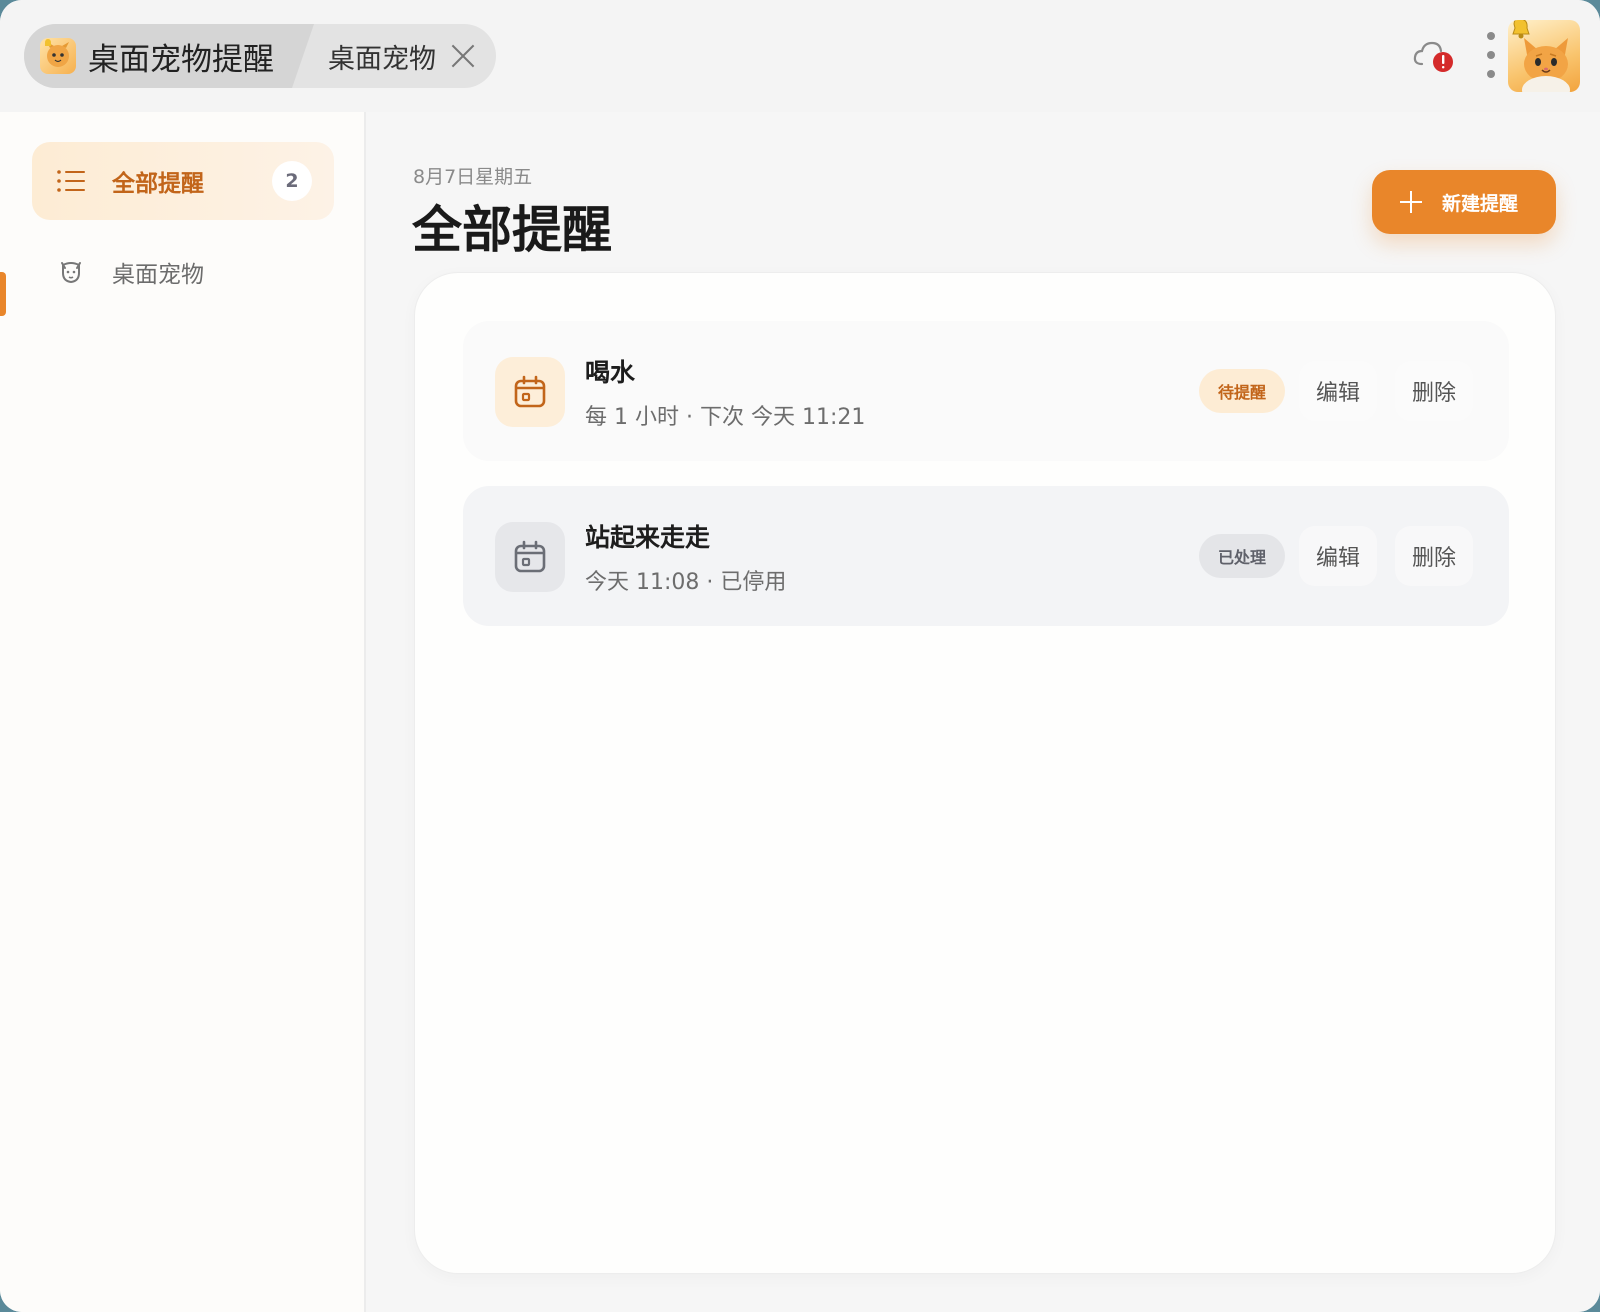  What do you see at coordinates (610, 372) in the screenshot?
I see `reminder-title: 喝水` at bounding box center [610, 372].